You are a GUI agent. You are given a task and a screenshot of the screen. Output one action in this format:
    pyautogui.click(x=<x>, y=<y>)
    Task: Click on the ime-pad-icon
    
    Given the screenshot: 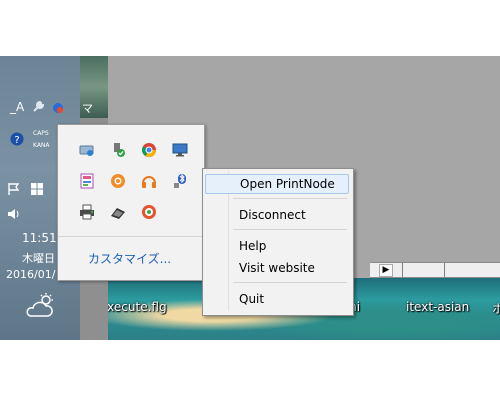 What is the action you would take?
    pyautogui.click(x=58, y=110)
    